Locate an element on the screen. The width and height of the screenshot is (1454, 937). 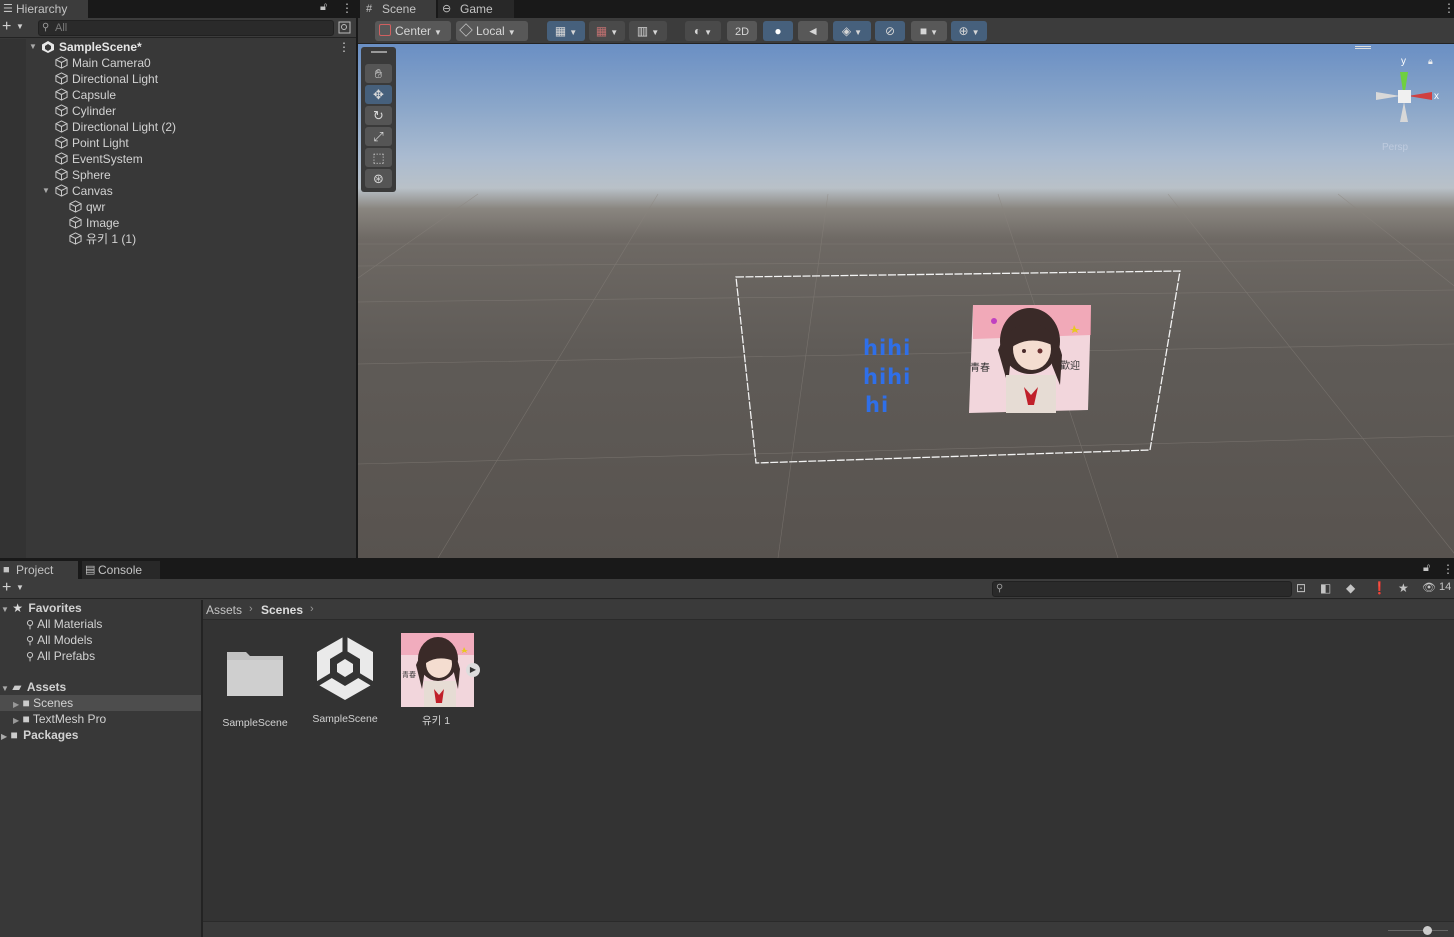
hierarchy-item-1: Directional Light is located at coordinates (106, 79).